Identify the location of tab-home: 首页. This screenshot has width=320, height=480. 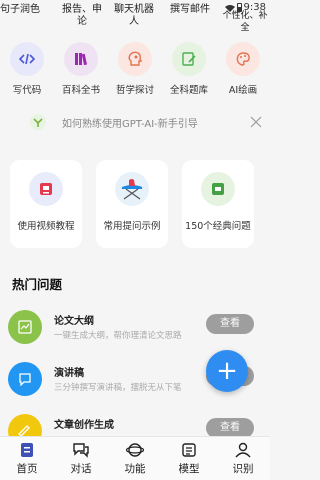
(27, 458).